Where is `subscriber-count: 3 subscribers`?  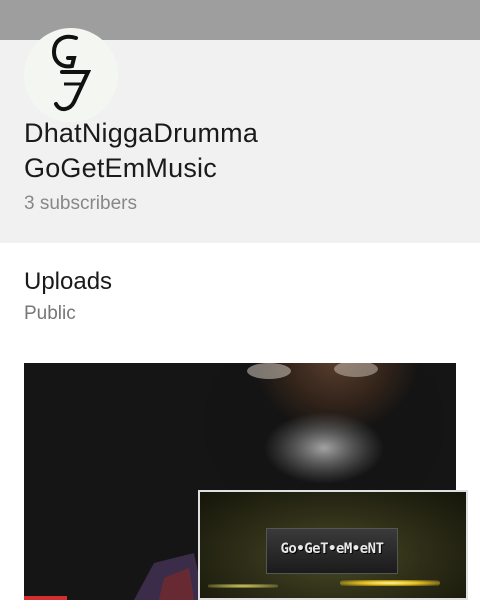
subscriber-count: 3 subscribers is located at coordinates (80, 203).